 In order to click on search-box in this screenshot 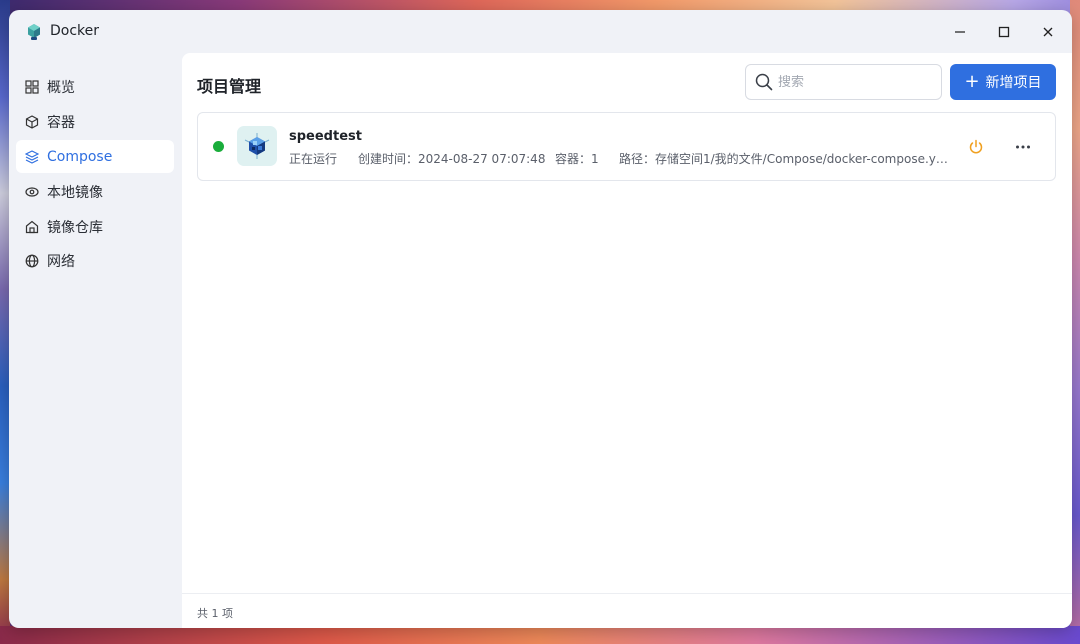, I will do `click(843, 82)`.